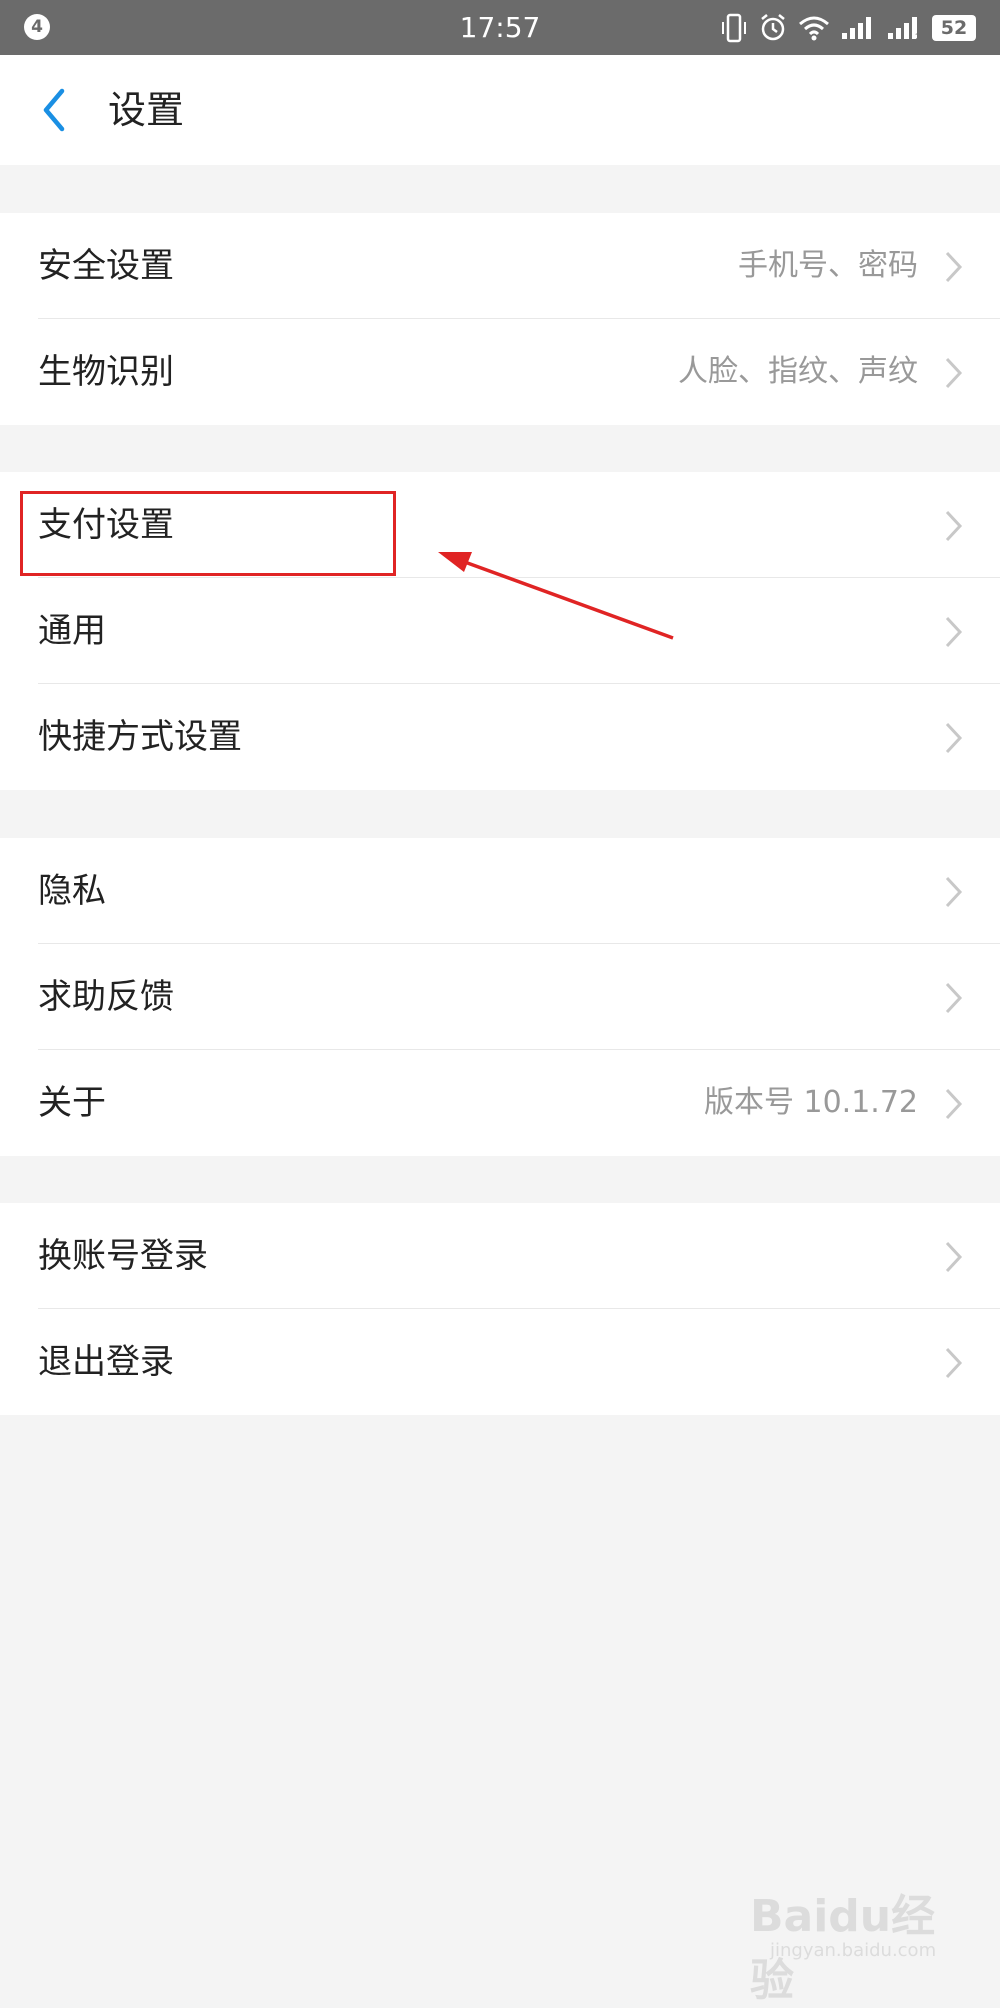 The image size is (1000, 2008). Describe the element at coordinates (556, 596) in the screenshot. I see `annotation-arrow` at that location.